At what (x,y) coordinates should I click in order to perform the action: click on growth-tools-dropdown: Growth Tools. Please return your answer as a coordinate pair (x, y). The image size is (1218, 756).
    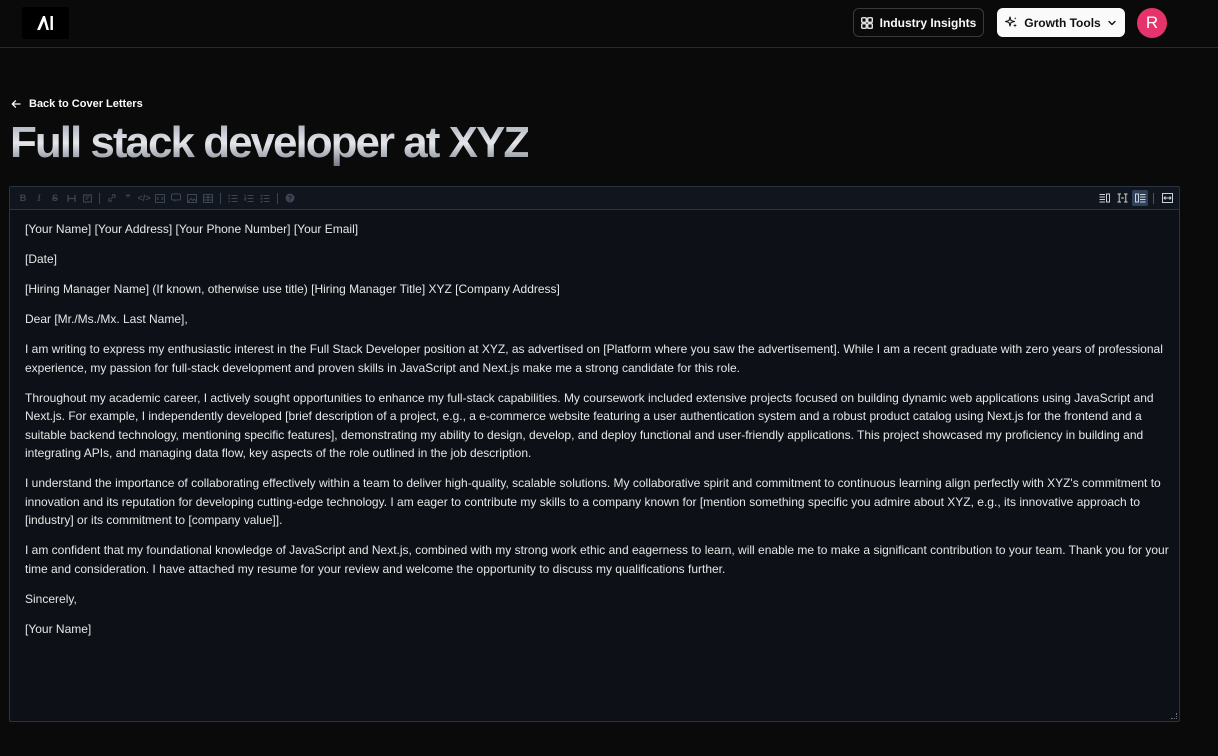
    Looking at the image, I should click on (1061, 22).